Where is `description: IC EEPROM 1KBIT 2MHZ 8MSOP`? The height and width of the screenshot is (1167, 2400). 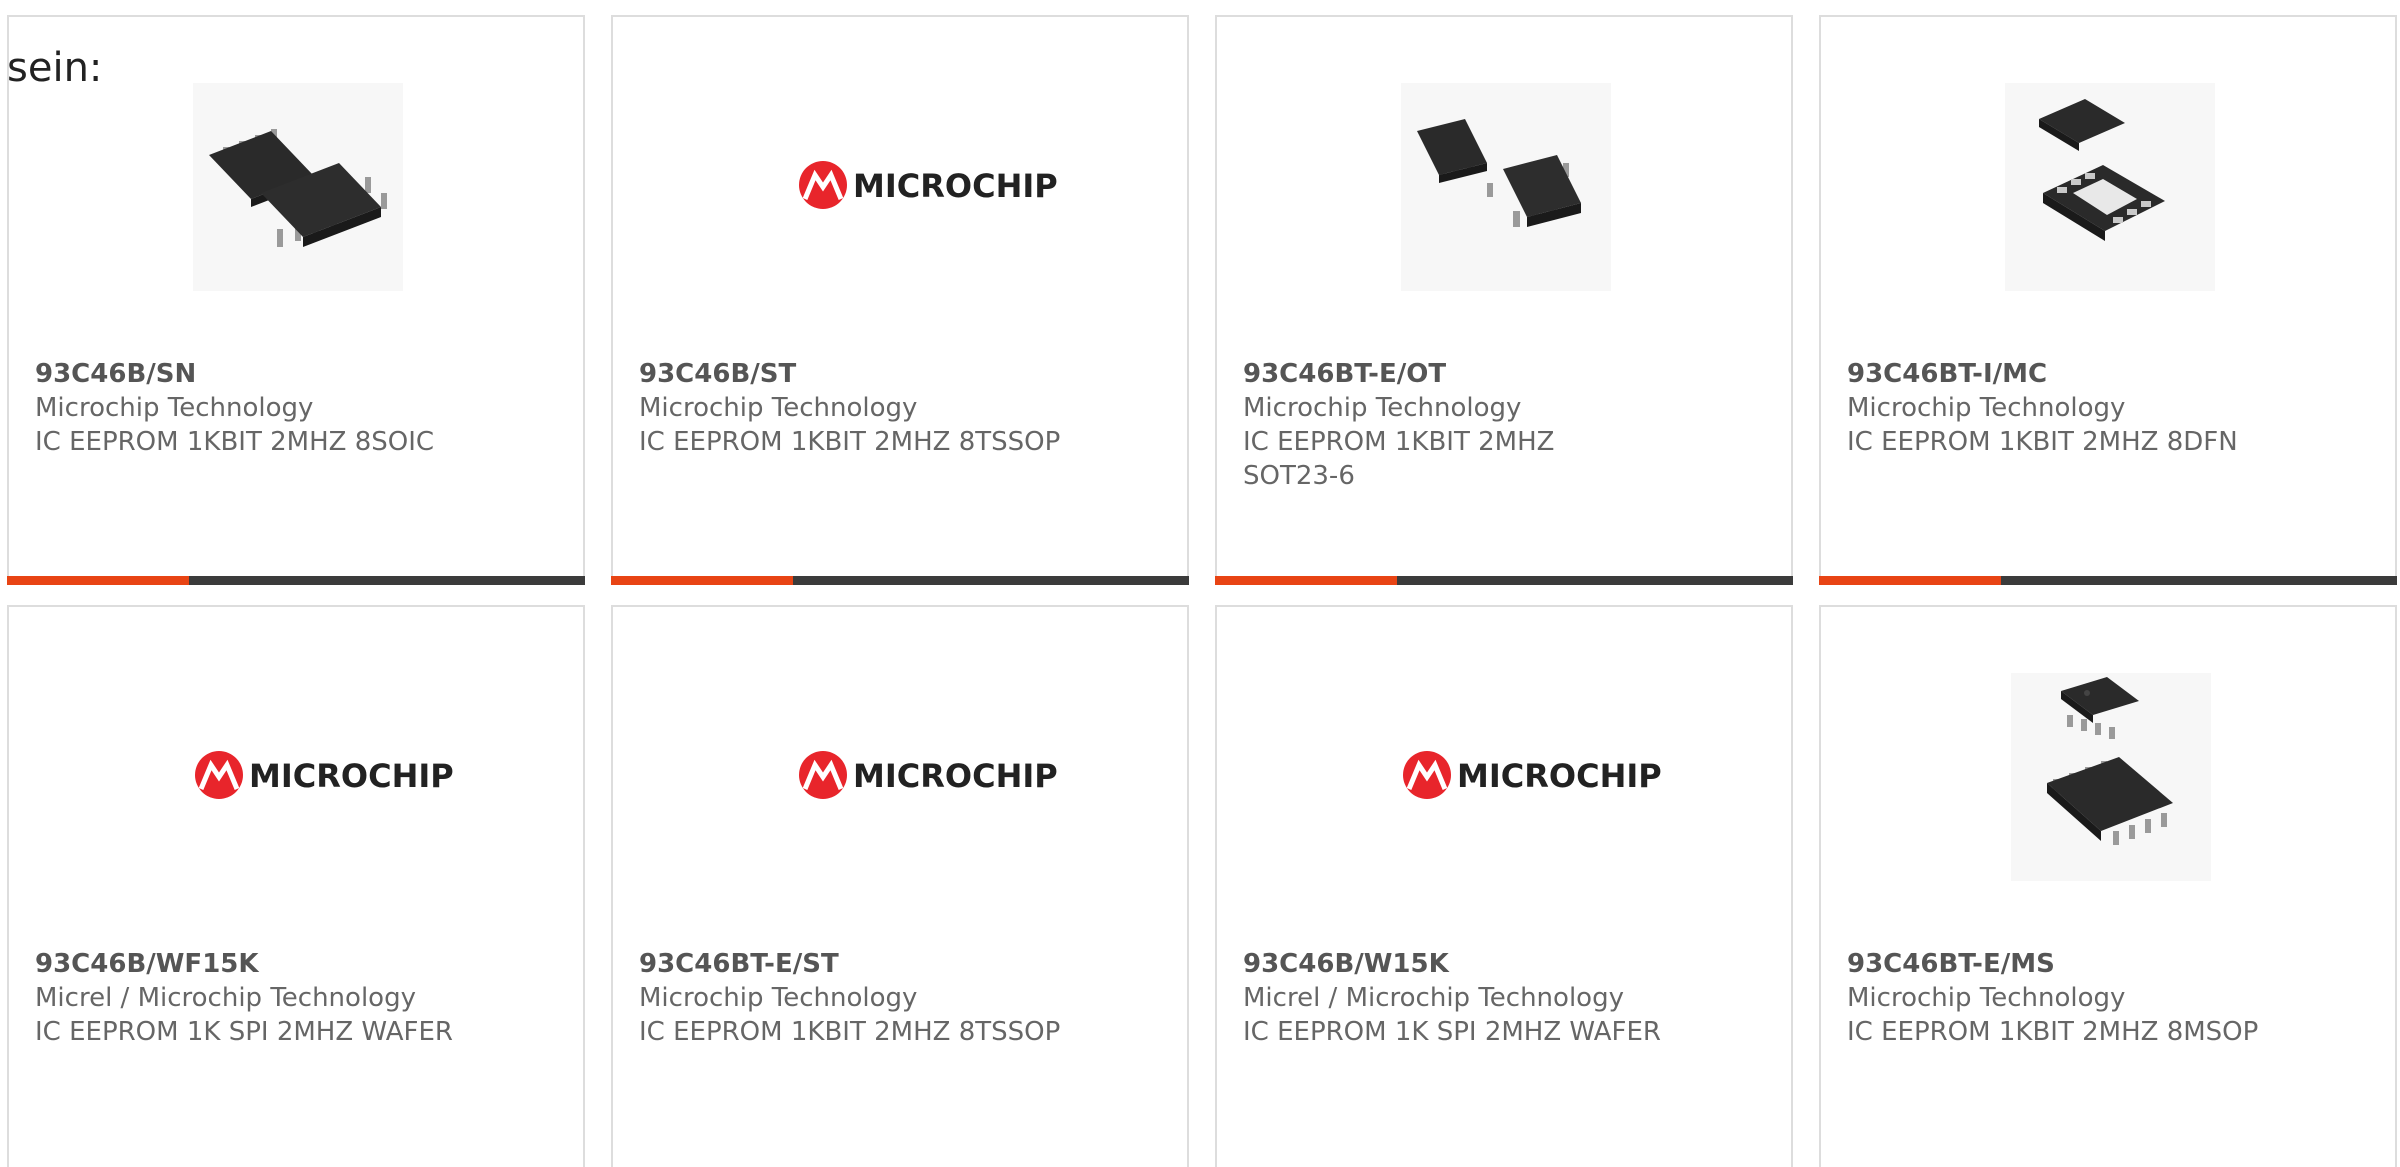 description: IC EEPROM 1KBIT 2MHZ 8MSOP is located at coordinates (2053, 1032).